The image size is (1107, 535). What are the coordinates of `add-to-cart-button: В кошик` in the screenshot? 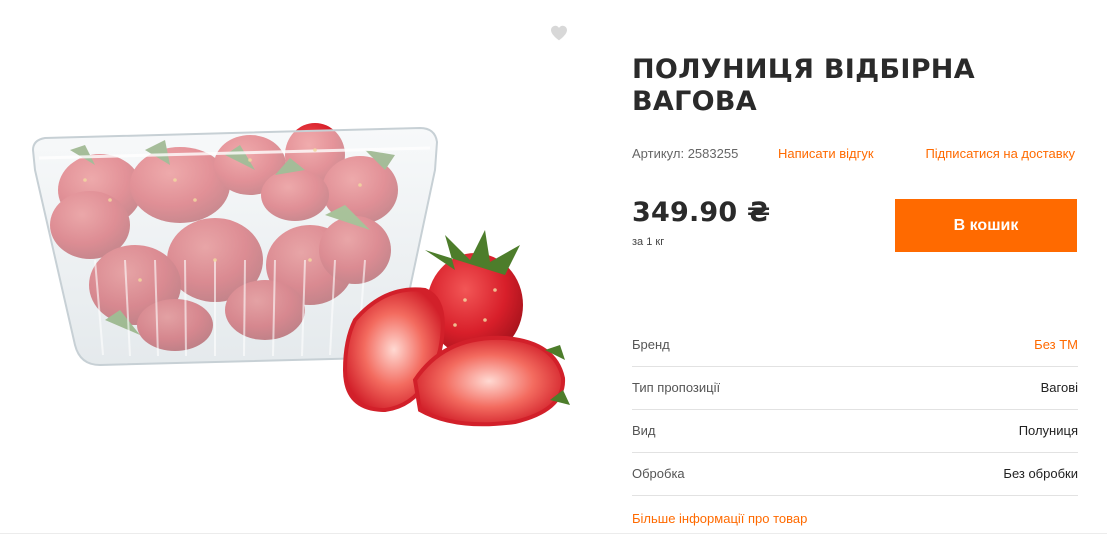 It's located at (986, 225).